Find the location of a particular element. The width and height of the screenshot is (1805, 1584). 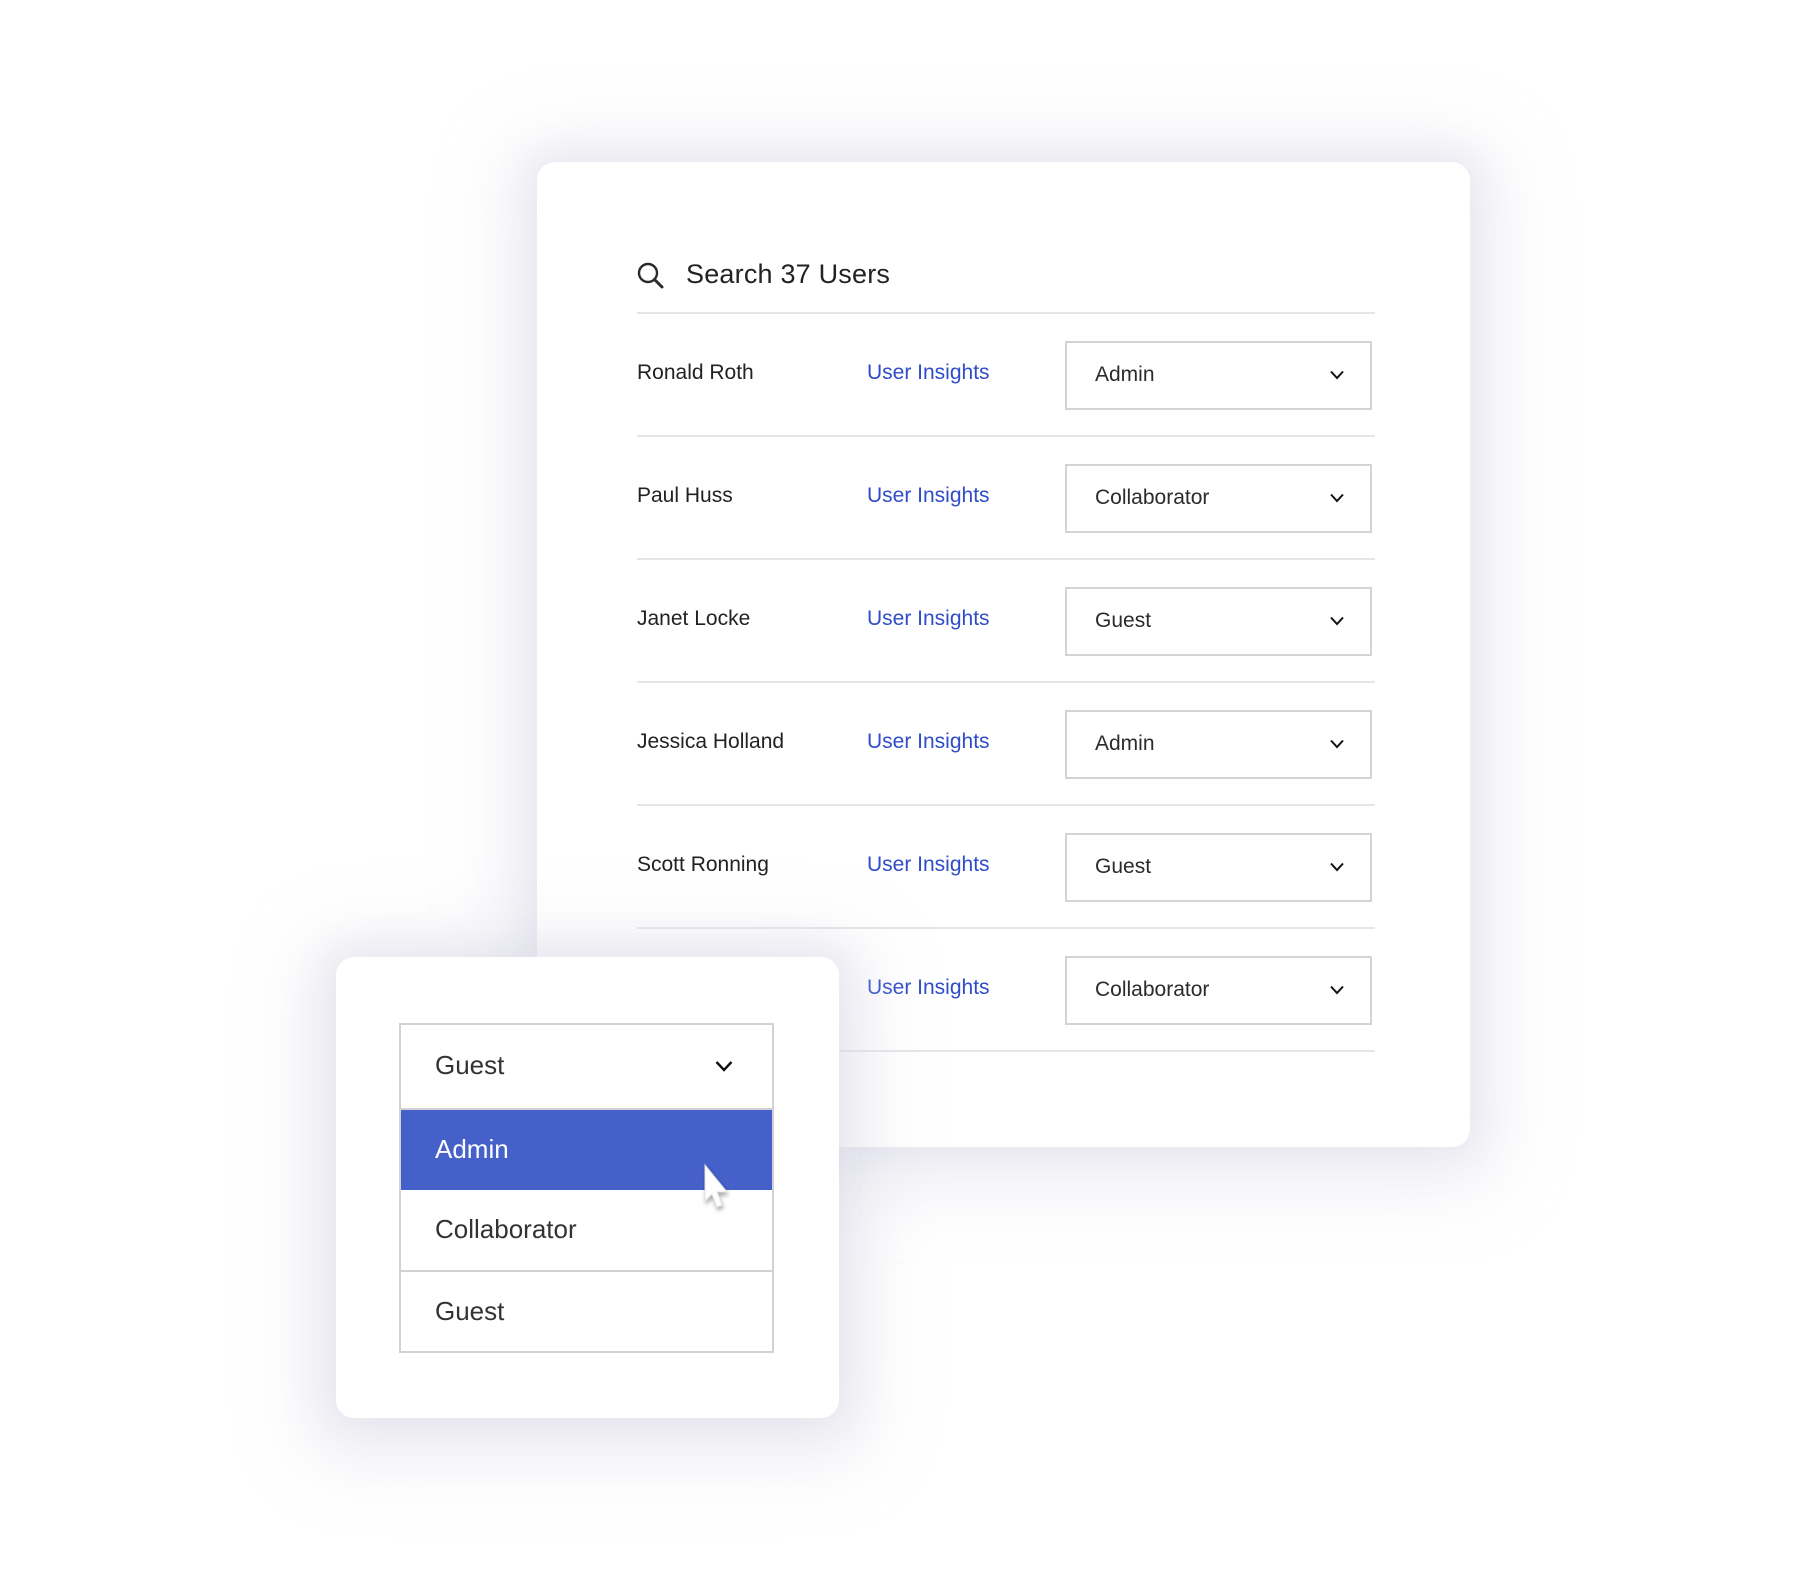

role-dropdown-header: Guest is located at coordinates (586, 1067).